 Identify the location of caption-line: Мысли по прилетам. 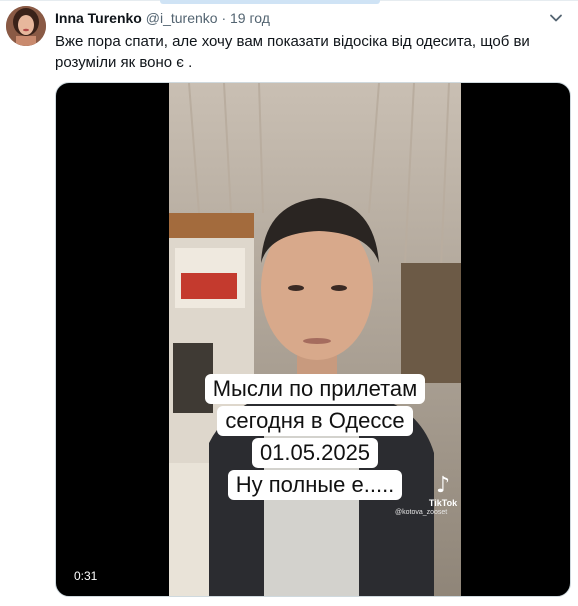
(315, 389).